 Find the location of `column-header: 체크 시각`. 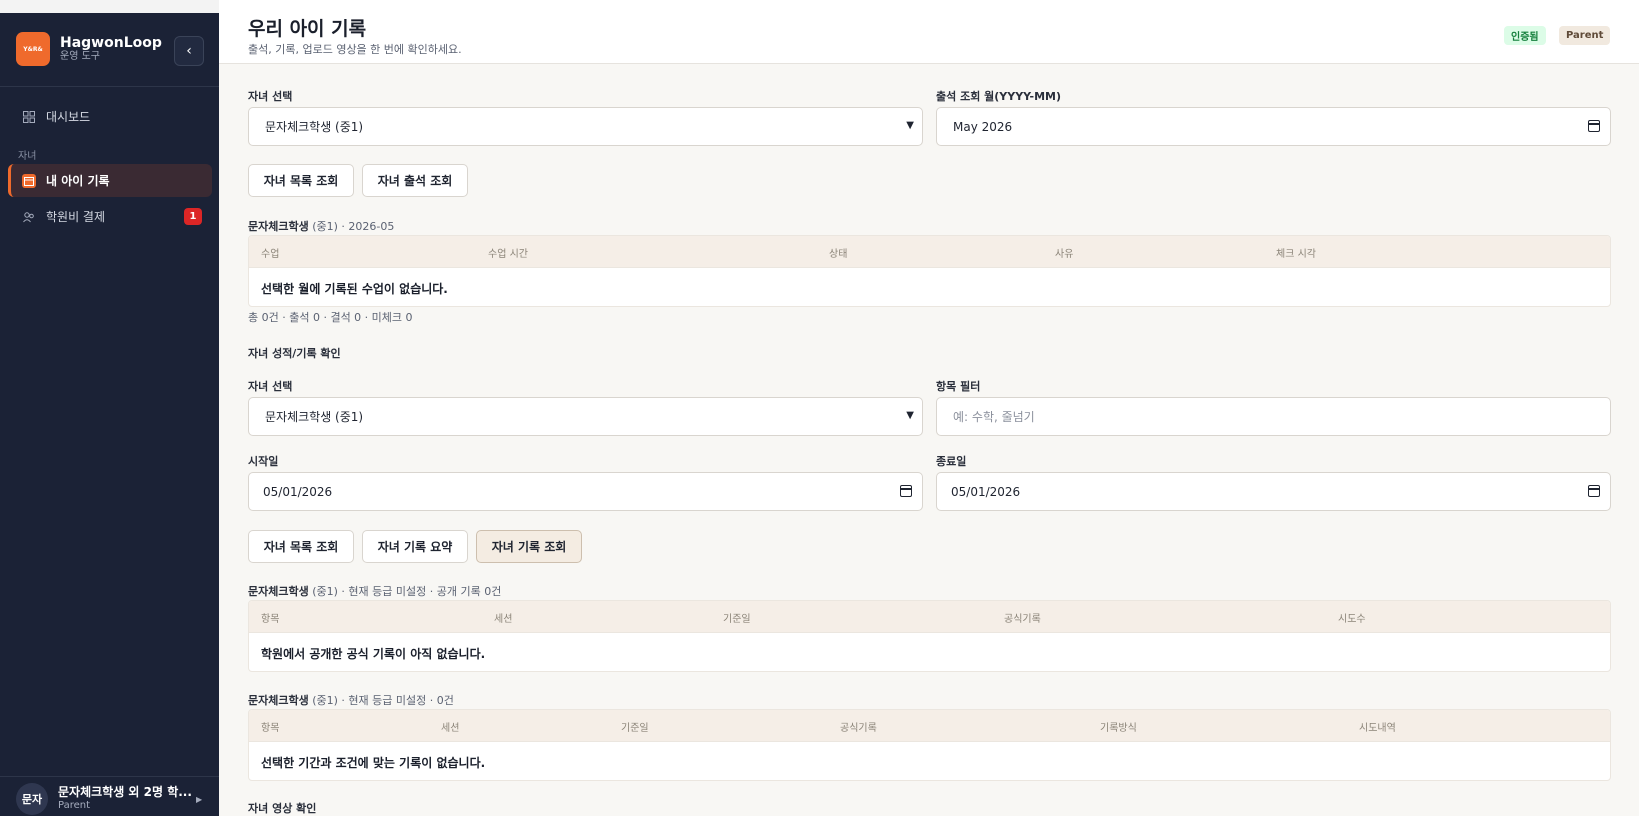

column-header: 체크 시각 is located at coordinates (1296, 254).